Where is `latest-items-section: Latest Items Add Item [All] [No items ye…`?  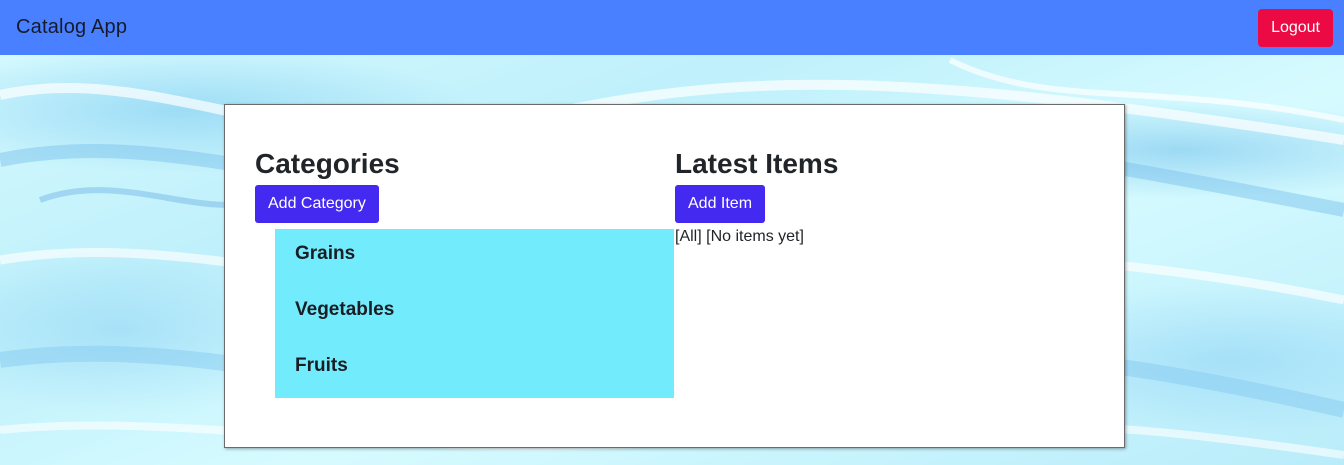
latest-items-section: Latest Items Add Item [All] [No items ye… is located at coordinates (885, 196).